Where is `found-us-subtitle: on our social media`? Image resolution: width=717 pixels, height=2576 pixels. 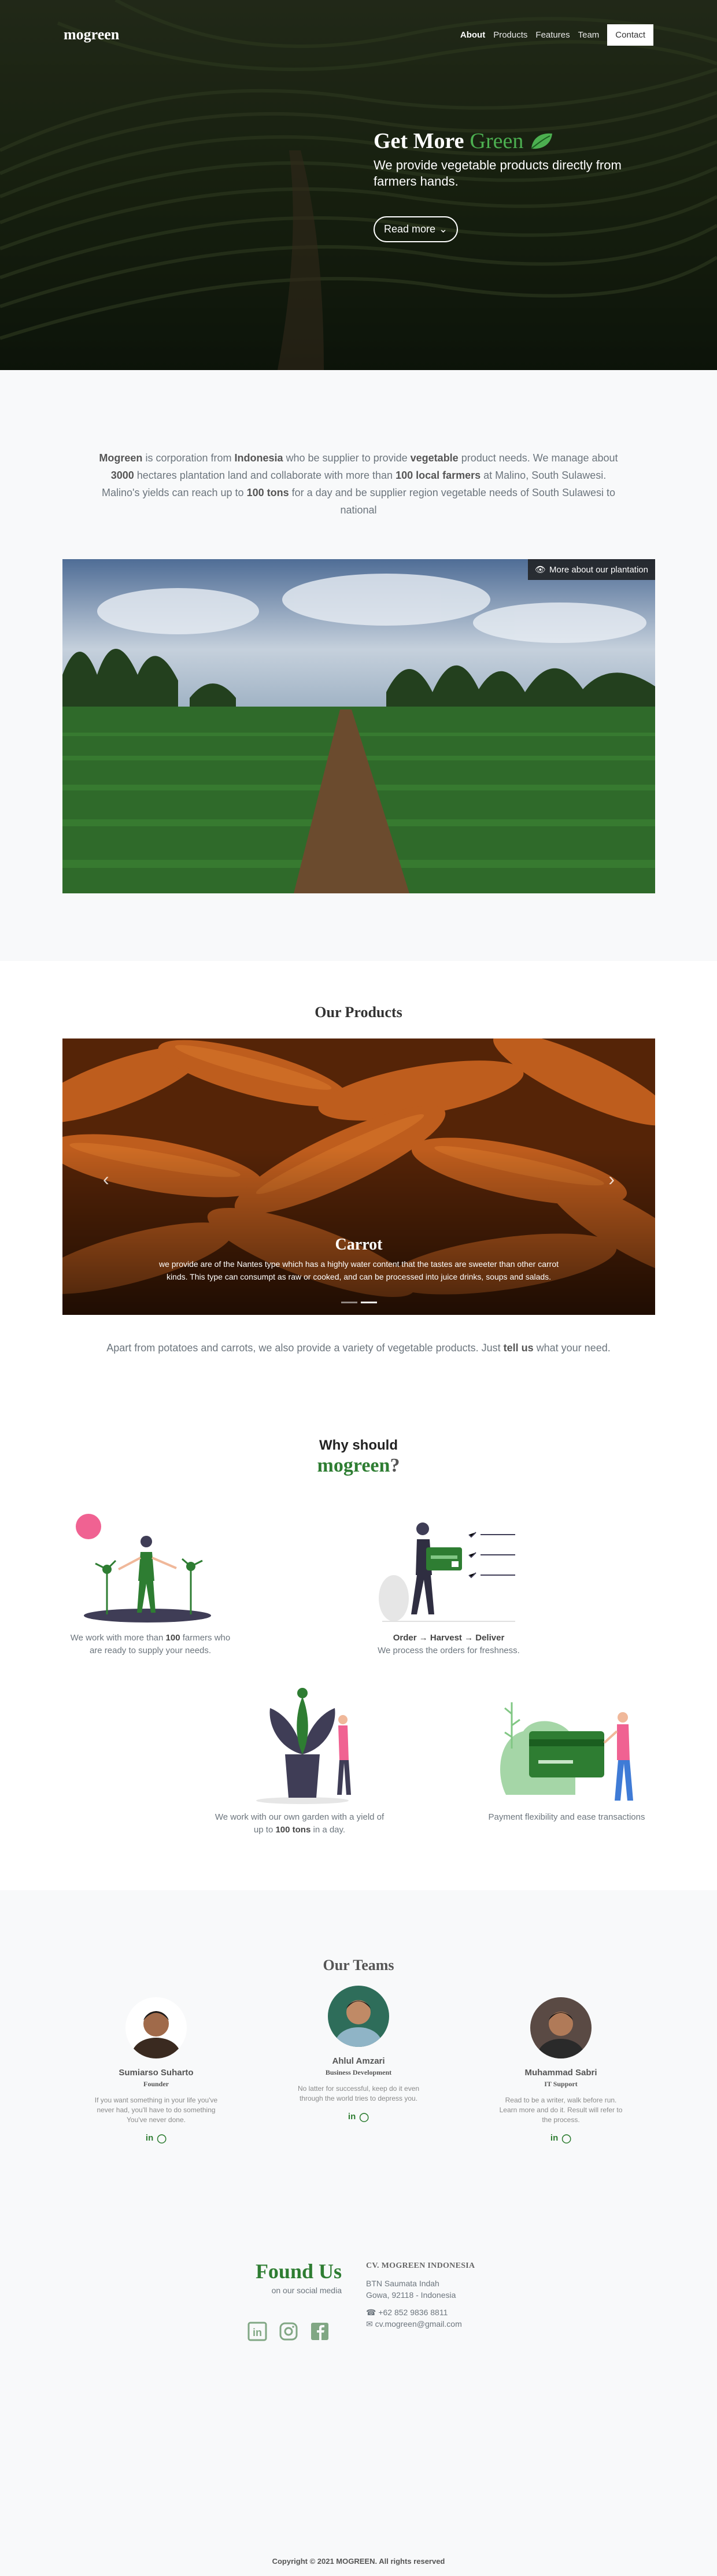
found-us-subtitle: on our social media is located at coordinates (306, 2290).